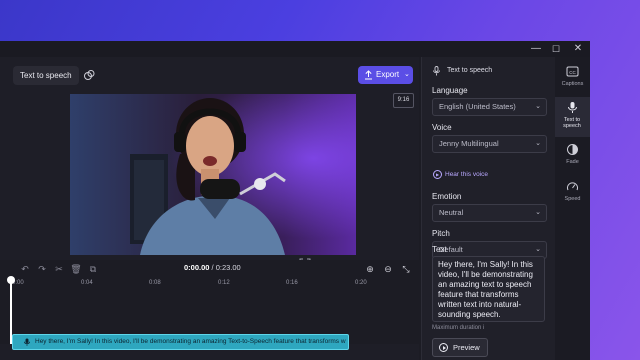 Image resolution: width=640 pixels, height=360 pixels. What do you see at coordinates (447, 196) in the screenshot?
I see `emotion-label: Emotion` at bounding box center [447, 196].